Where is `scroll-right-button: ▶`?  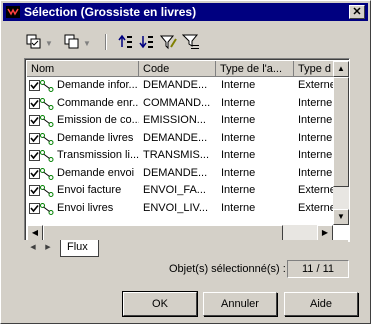
scroll-right-button: ▶ is located at coordinates (325, 233).